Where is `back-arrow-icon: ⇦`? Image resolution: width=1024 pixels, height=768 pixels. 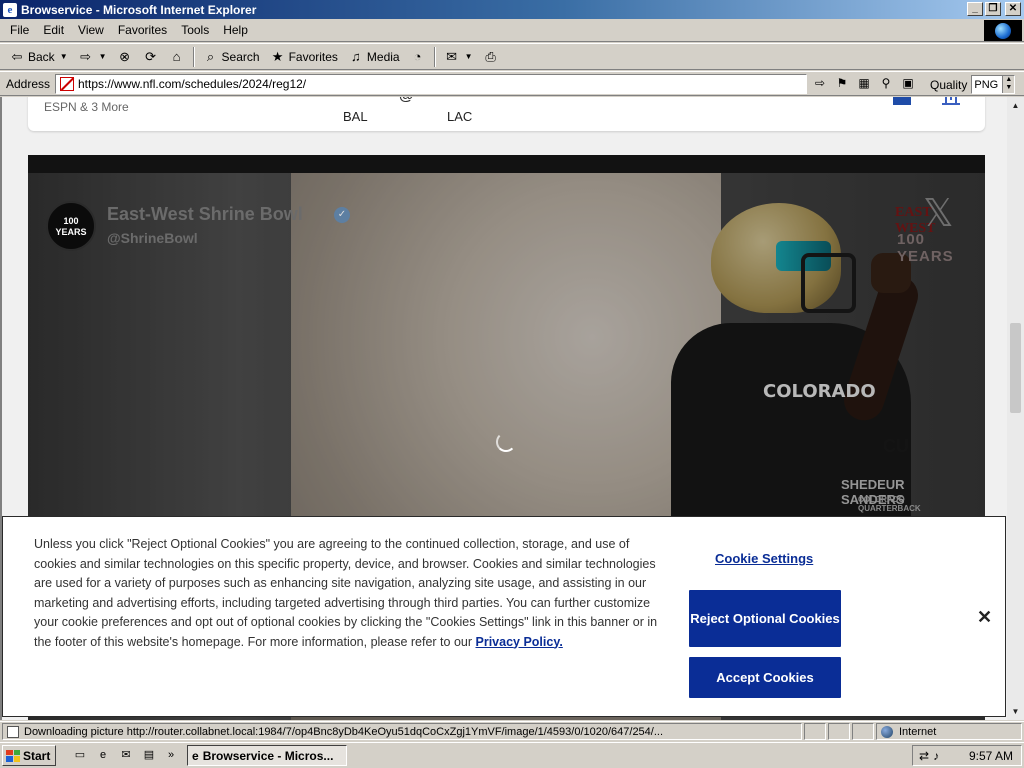 back-arrow-icon: ⇦ is located at coordinates (17, 56).